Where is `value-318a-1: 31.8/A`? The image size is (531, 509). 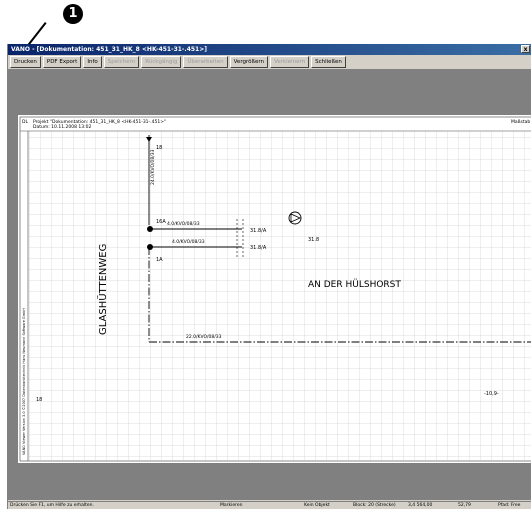 value-318a-1: 31.8/A is located at coordinates (258, 231).